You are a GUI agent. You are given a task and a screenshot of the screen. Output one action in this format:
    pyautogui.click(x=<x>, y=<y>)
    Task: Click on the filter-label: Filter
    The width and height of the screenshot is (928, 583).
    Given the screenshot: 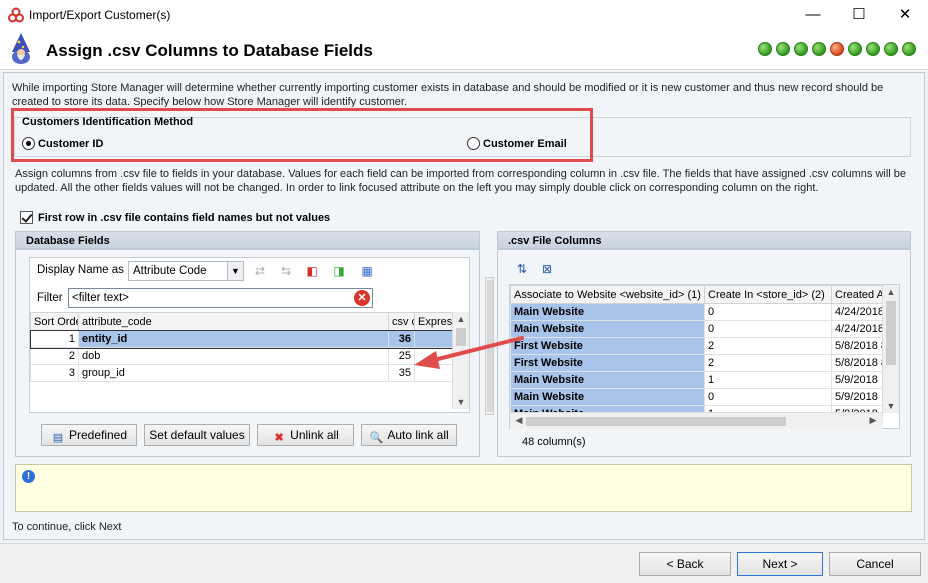 What is the action you would take?
    pyautogui.click(x=50, y=298)
    